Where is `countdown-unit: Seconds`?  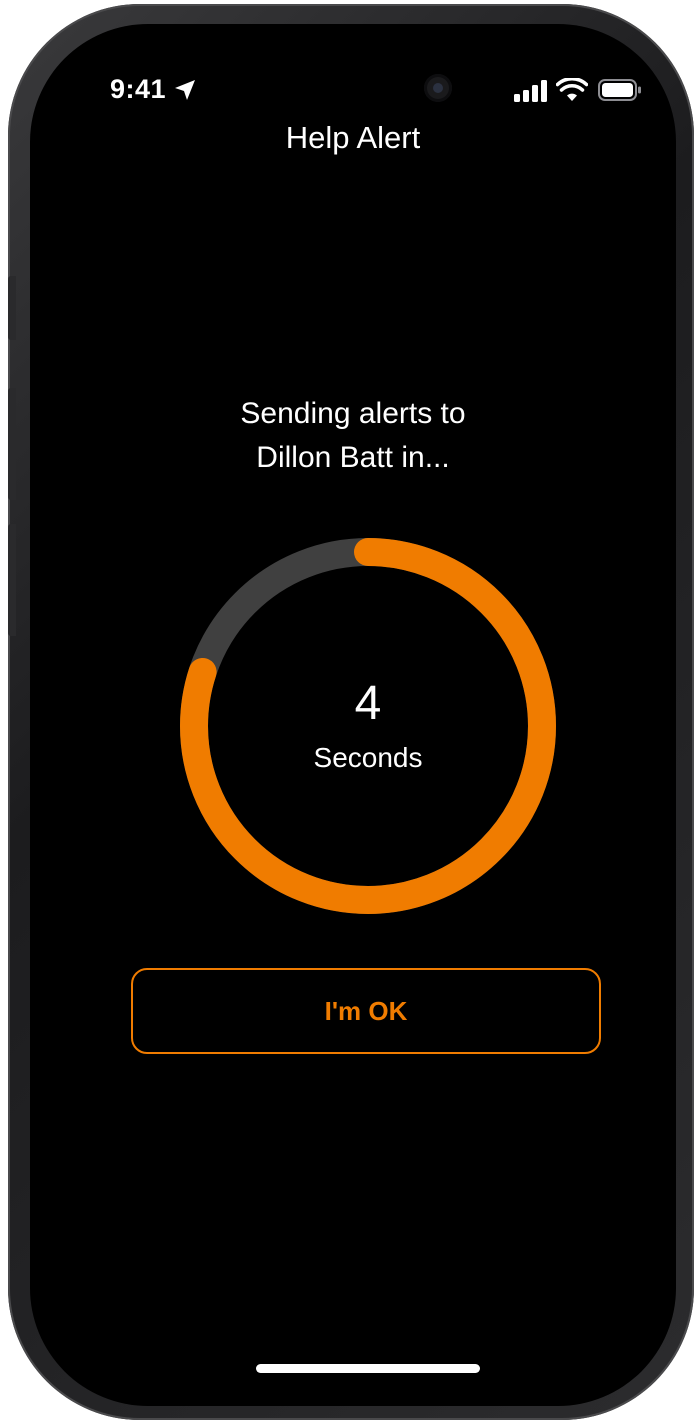 countdown-unit: Seconds is located at coordinates (368, 757).